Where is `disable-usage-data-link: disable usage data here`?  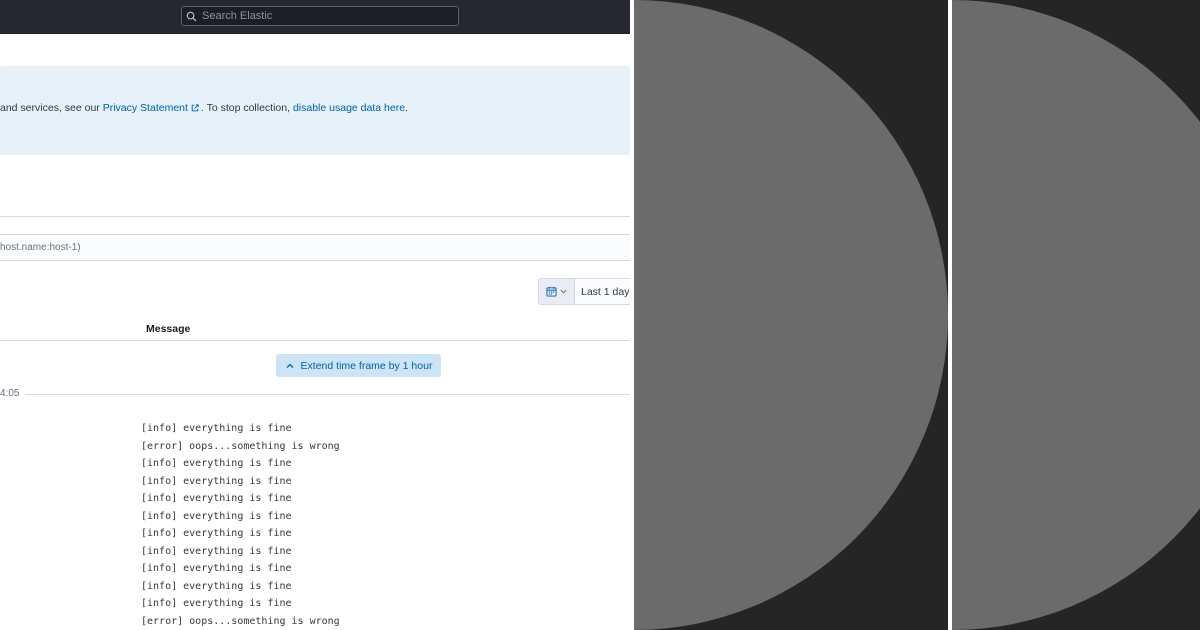
disable-usage-data-link: disable usage data here is located at coordinates (349, 108).